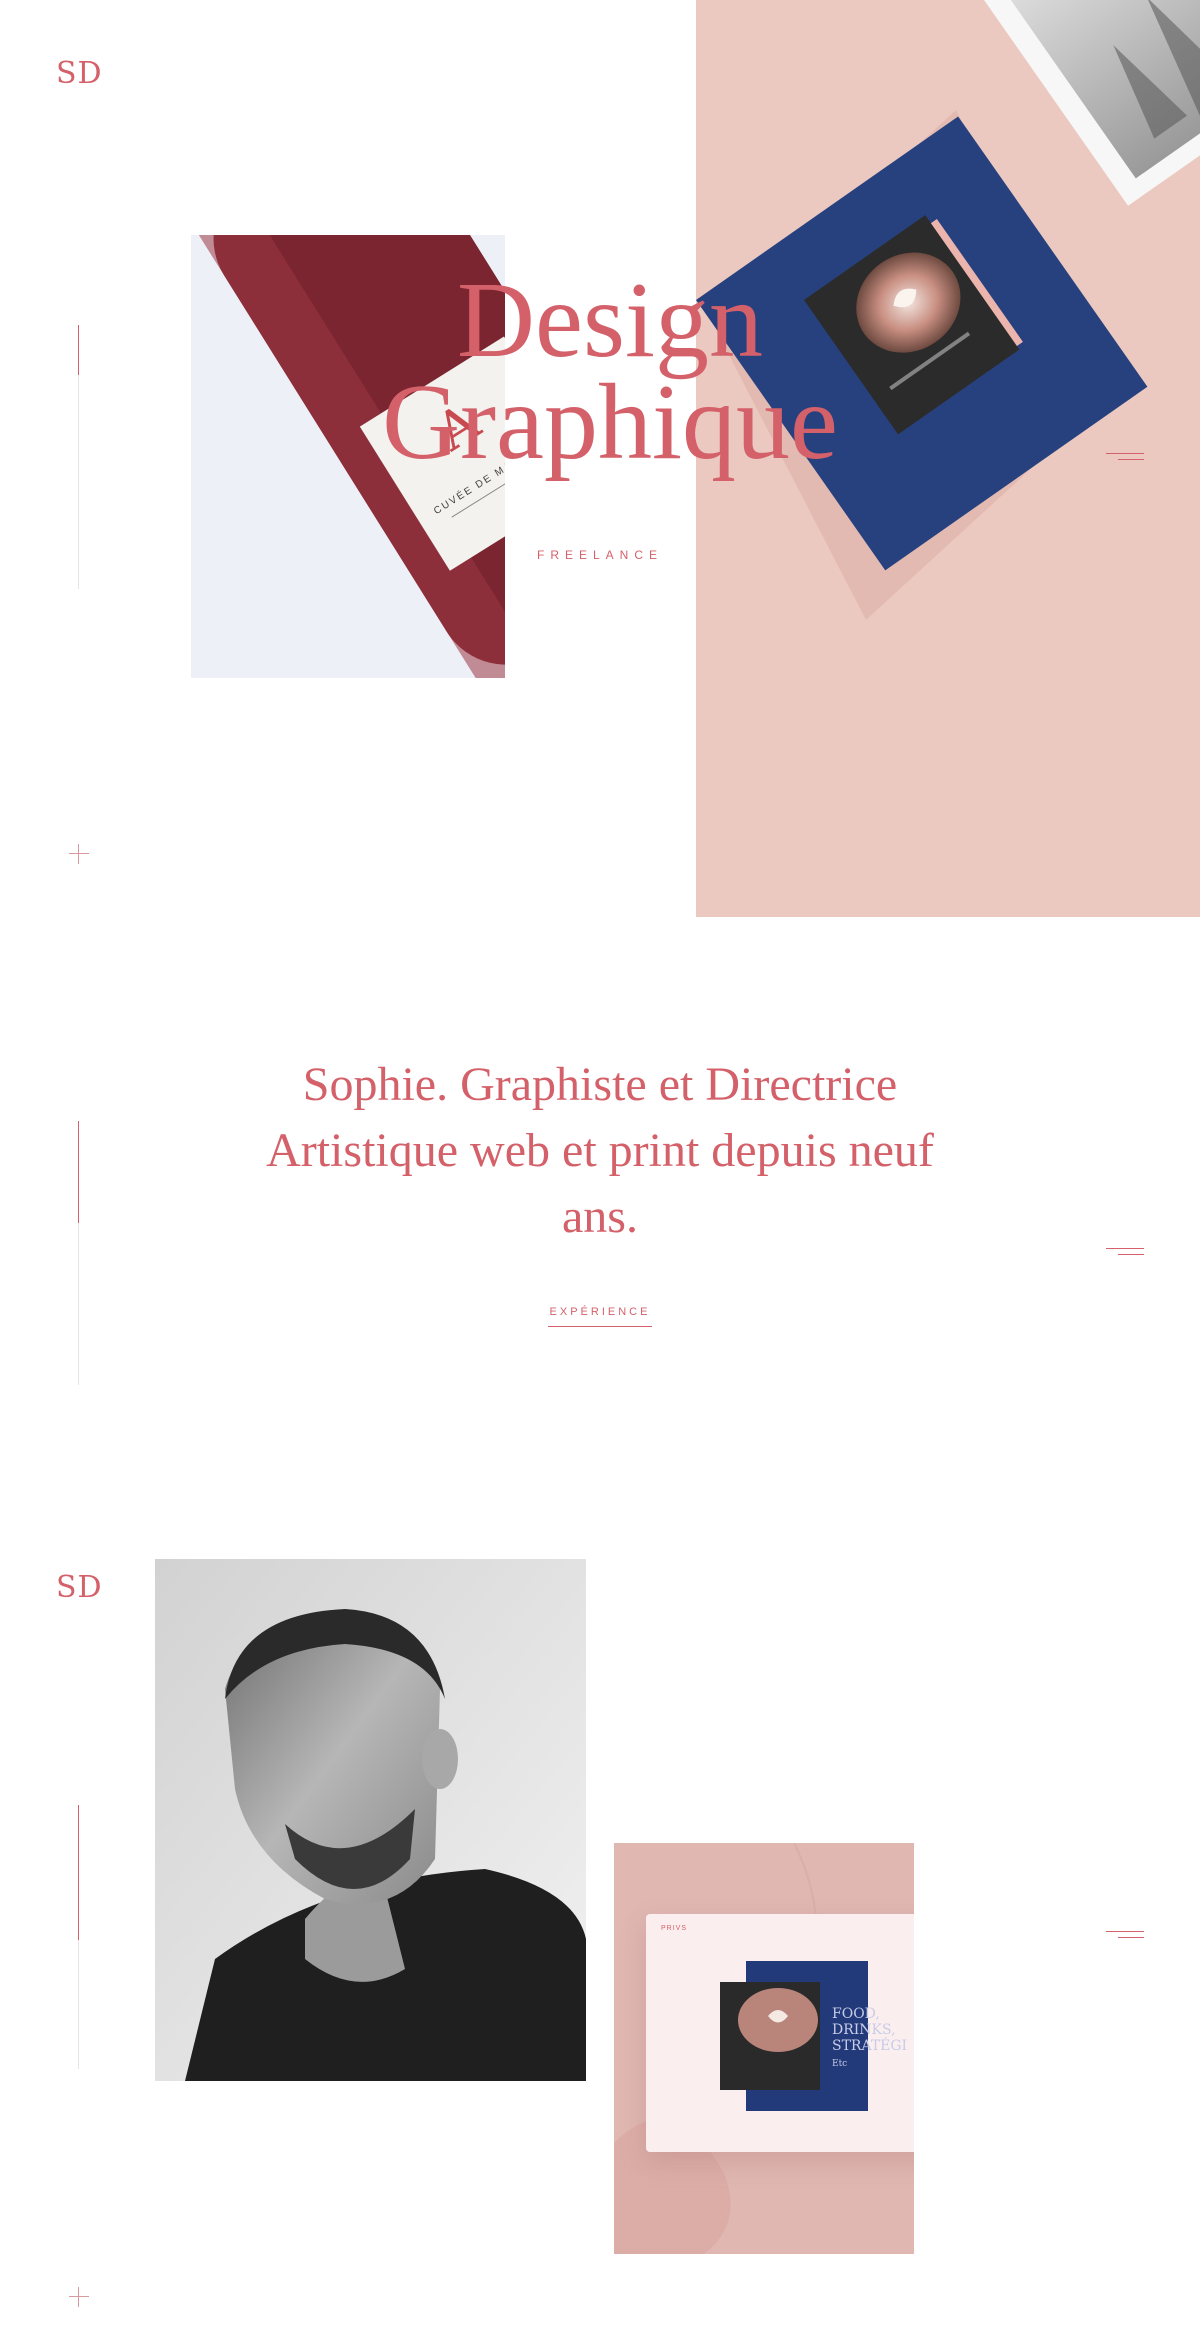 The width and height of the screenshot is (1200, 2331). I want to click on hero-title: Design Graphique, so click(610, 371).